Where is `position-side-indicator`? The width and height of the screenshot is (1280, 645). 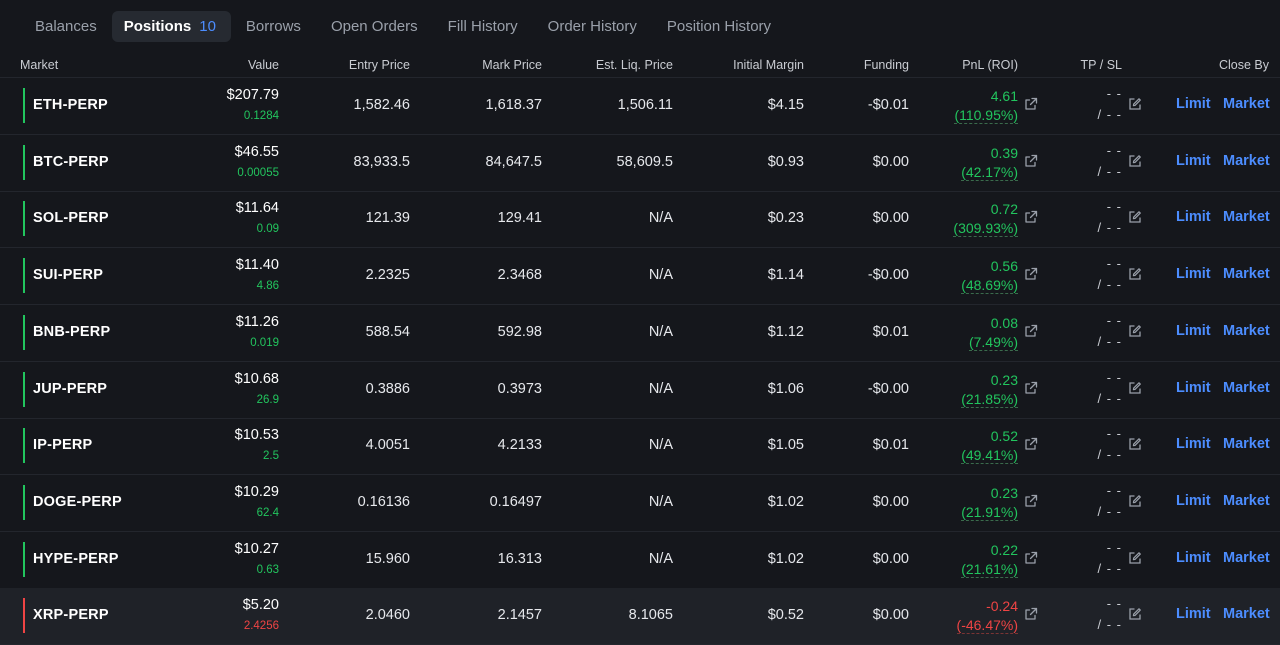 position-side-indicator is located at coordinates (24, 105).